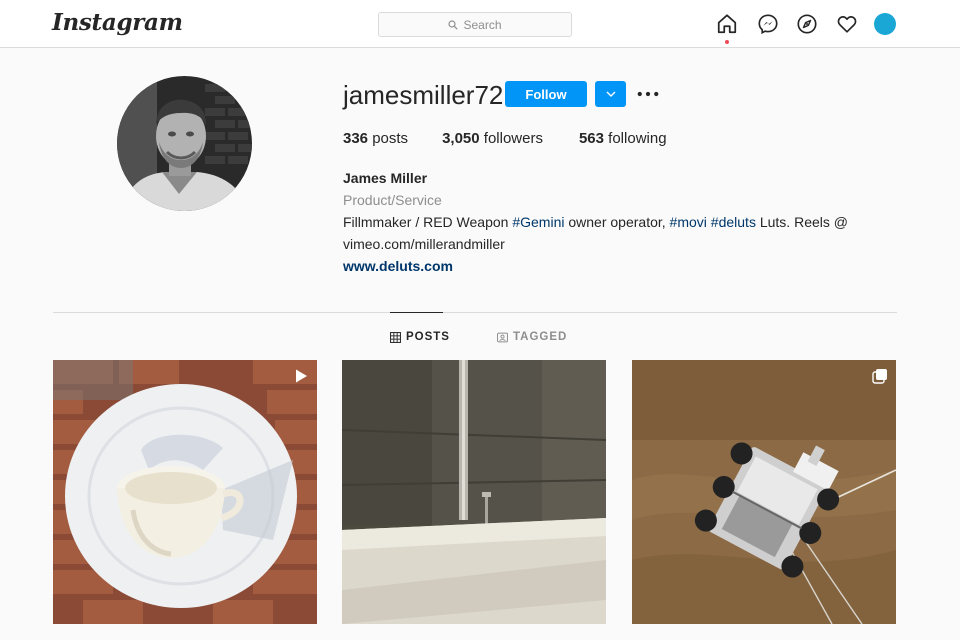 The height and width of the screenshot is (640, 960). I want to click on followers-label: followers, so click(513, 138).